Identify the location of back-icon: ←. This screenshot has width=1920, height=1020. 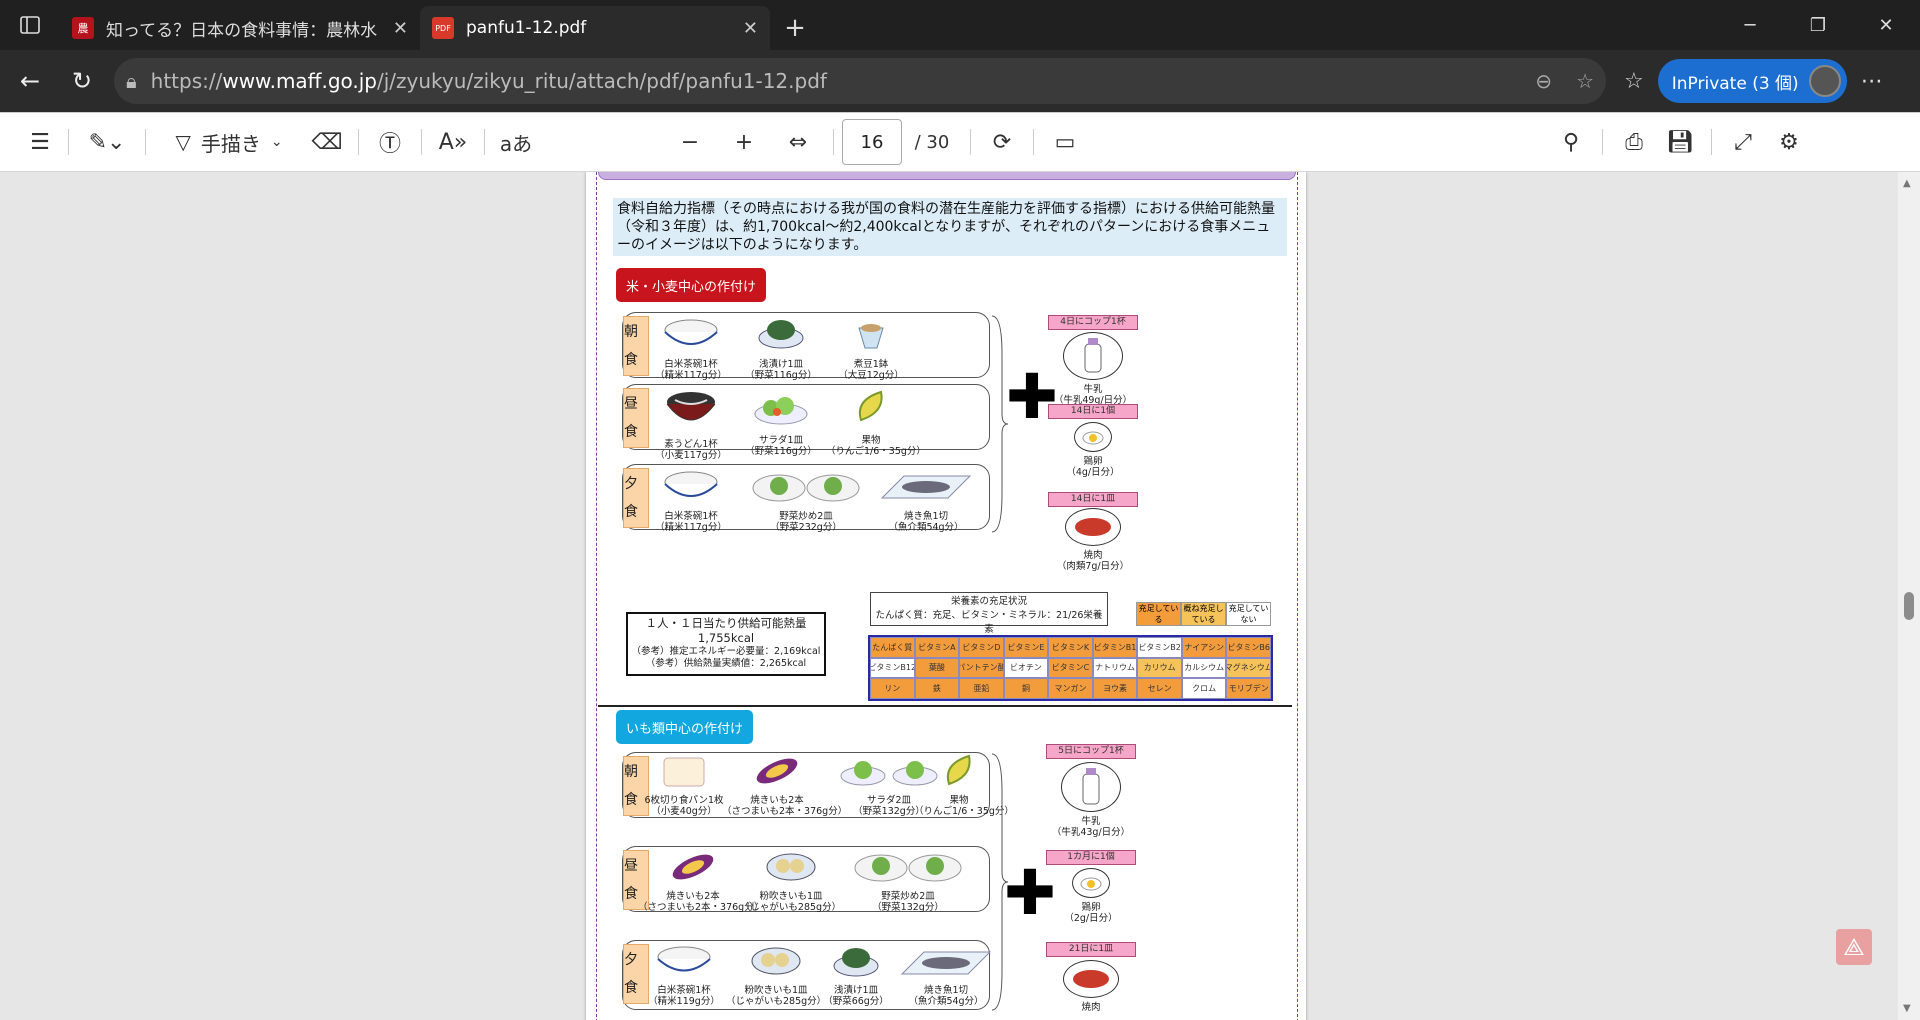
(30, 81).